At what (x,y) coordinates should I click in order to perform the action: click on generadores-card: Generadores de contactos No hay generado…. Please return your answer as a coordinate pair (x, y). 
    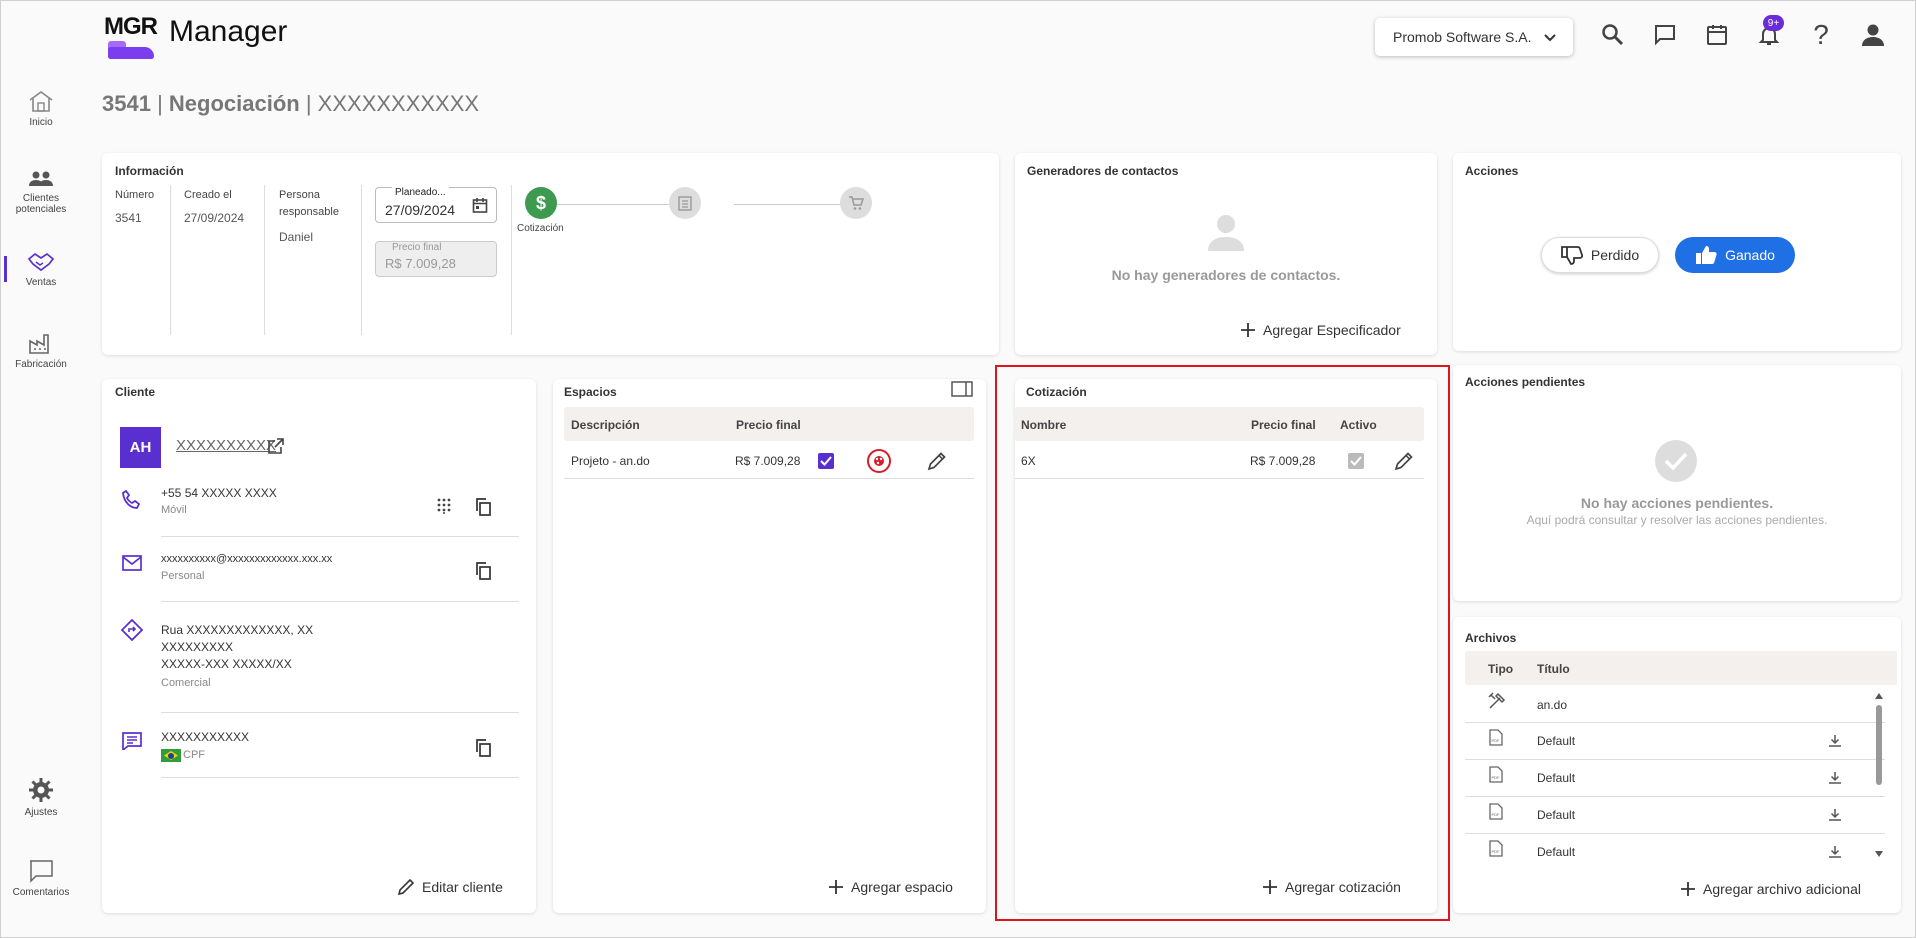
    Looking at the image, I should click on (1226, 254).